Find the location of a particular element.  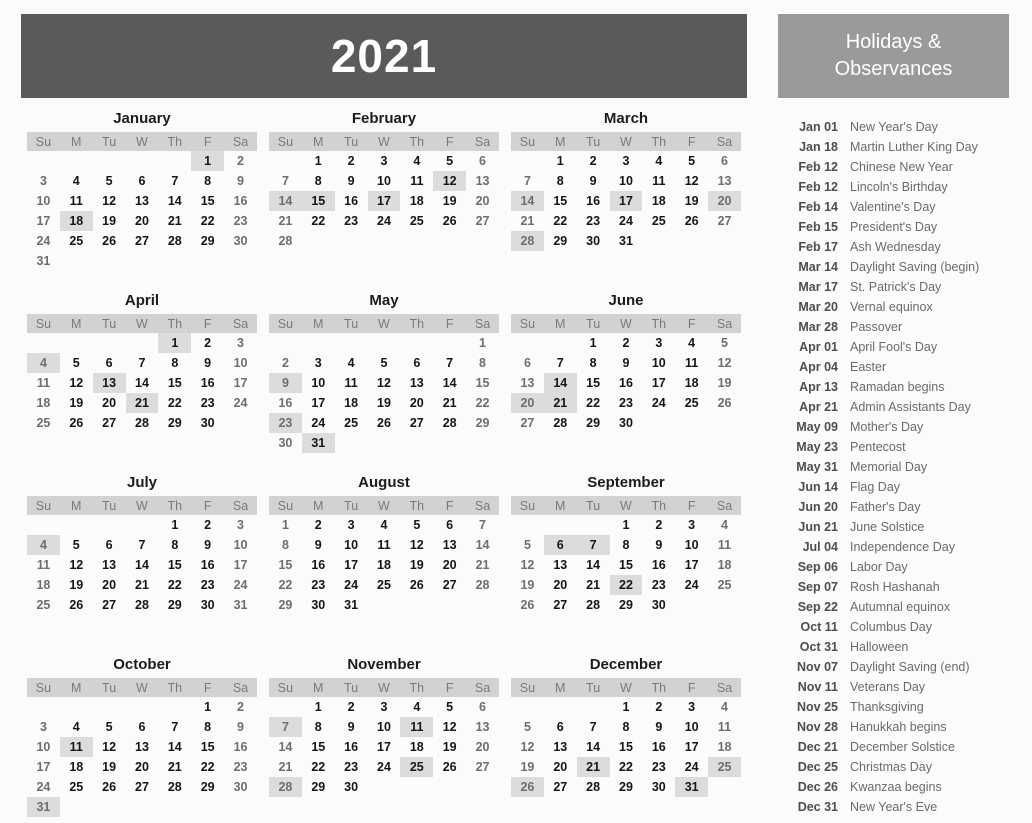

day-cell-highlighted: 1 is located at coordinates (208, 161).